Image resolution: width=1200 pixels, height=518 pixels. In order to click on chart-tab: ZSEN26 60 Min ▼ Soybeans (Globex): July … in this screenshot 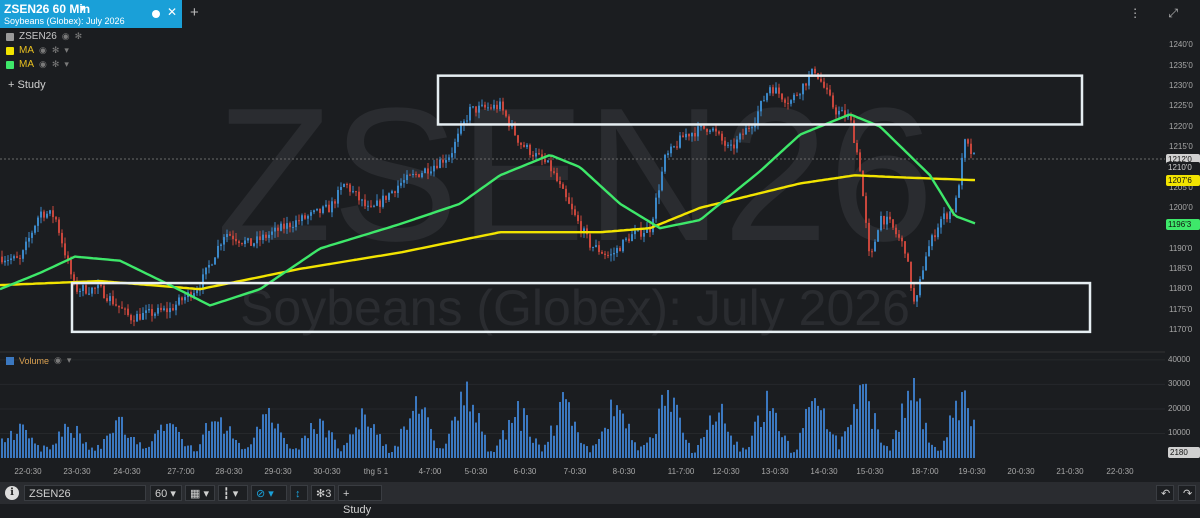, I will do `click(91, 14)`.